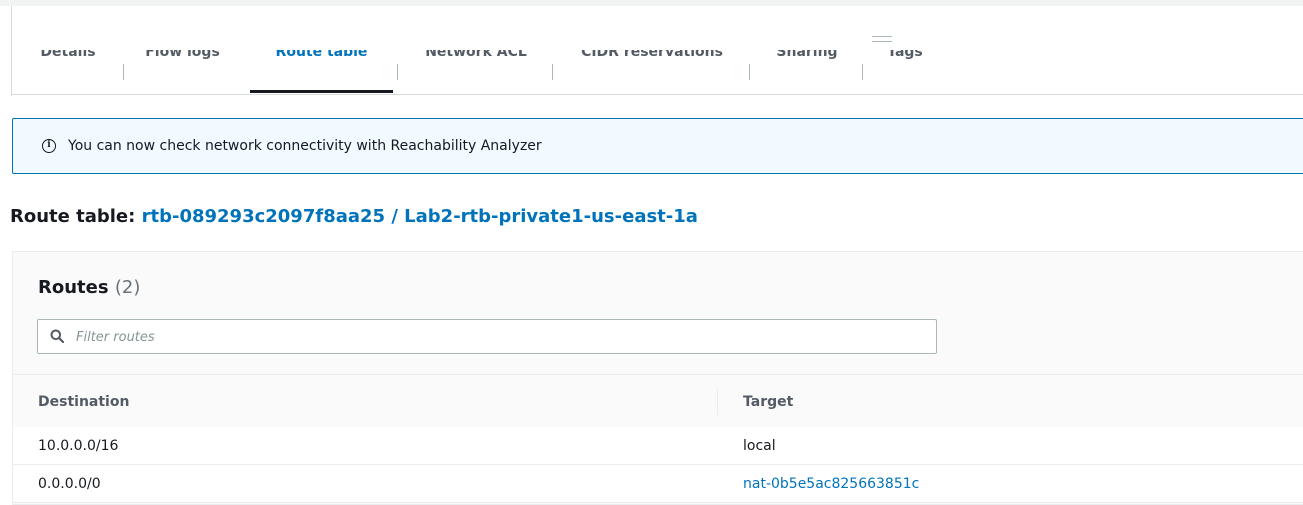 The height and width of the screenshot is (505, 1303). I want to click on filter-routes-box, so click(487, 336).